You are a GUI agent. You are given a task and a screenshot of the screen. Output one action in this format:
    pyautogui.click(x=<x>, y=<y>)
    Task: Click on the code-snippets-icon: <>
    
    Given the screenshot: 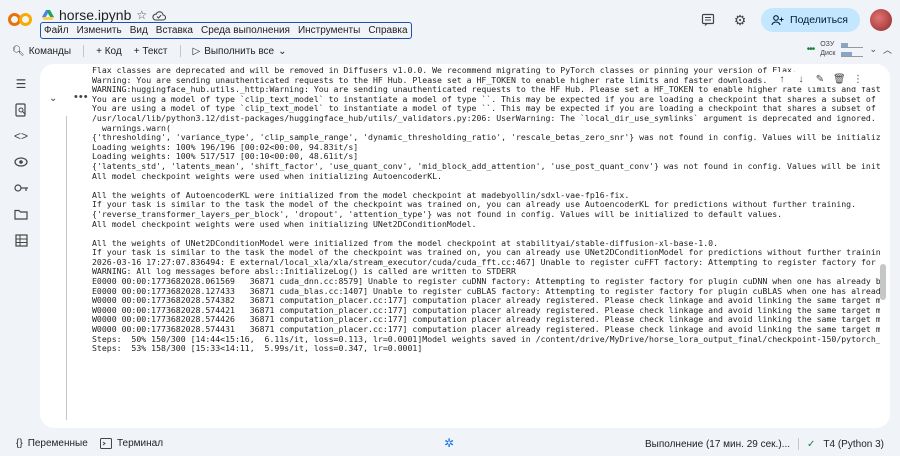 What is the action you would take?
    pyautogui.click(x=21, y=136)
    